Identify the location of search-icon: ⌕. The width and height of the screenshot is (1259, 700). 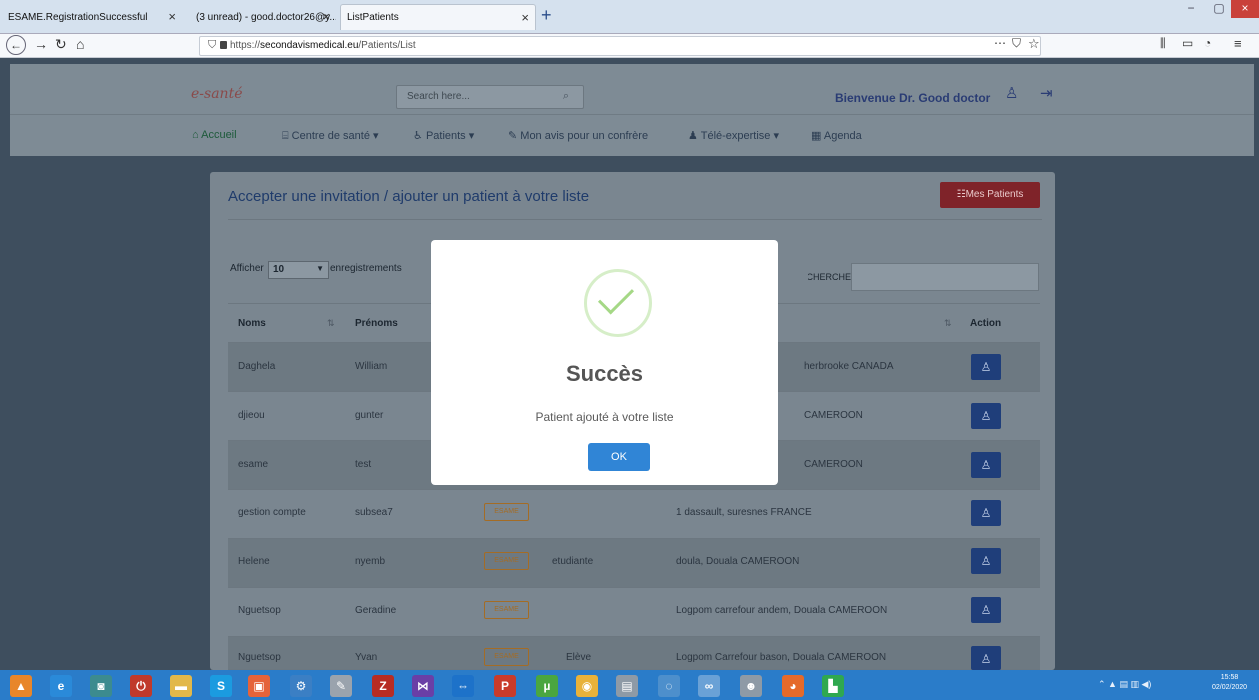
(566, 96).